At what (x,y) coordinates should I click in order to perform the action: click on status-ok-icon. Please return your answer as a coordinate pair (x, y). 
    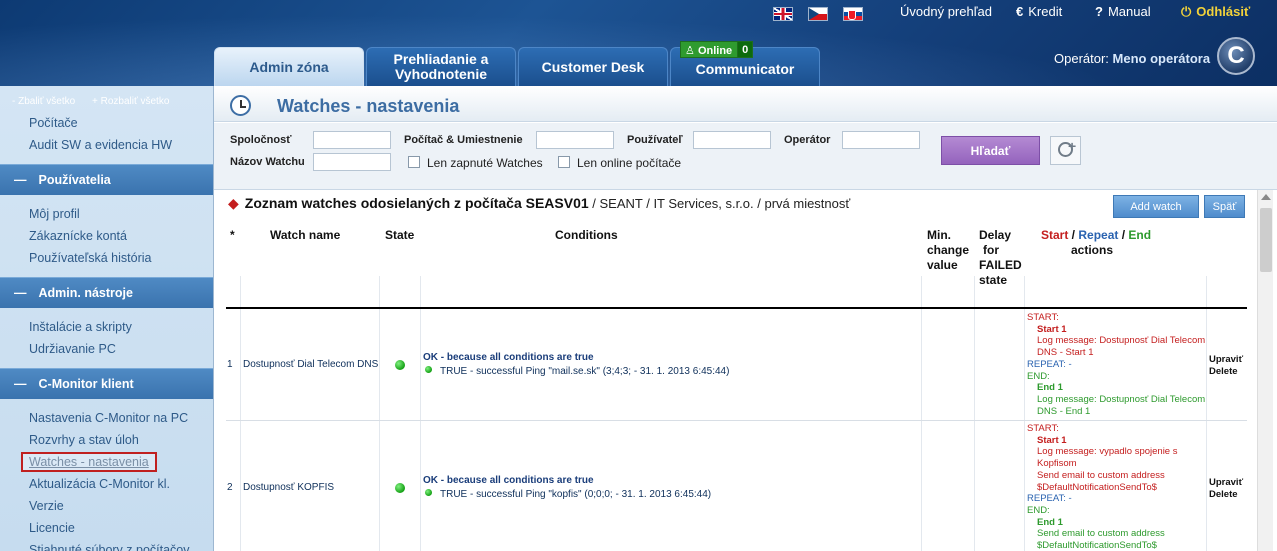
    Looking at the image, I should click on (400, 365).